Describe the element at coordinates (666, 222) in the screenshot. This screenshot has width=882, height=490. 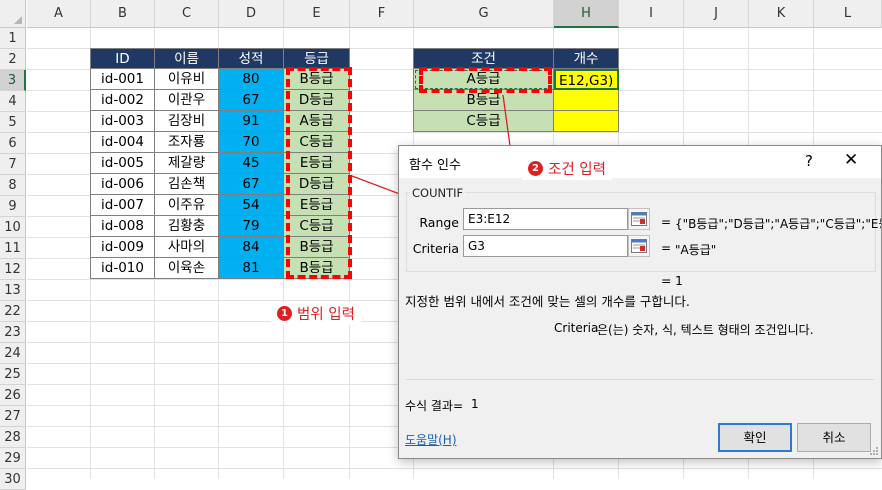
I see `range-equals: =` at that location.